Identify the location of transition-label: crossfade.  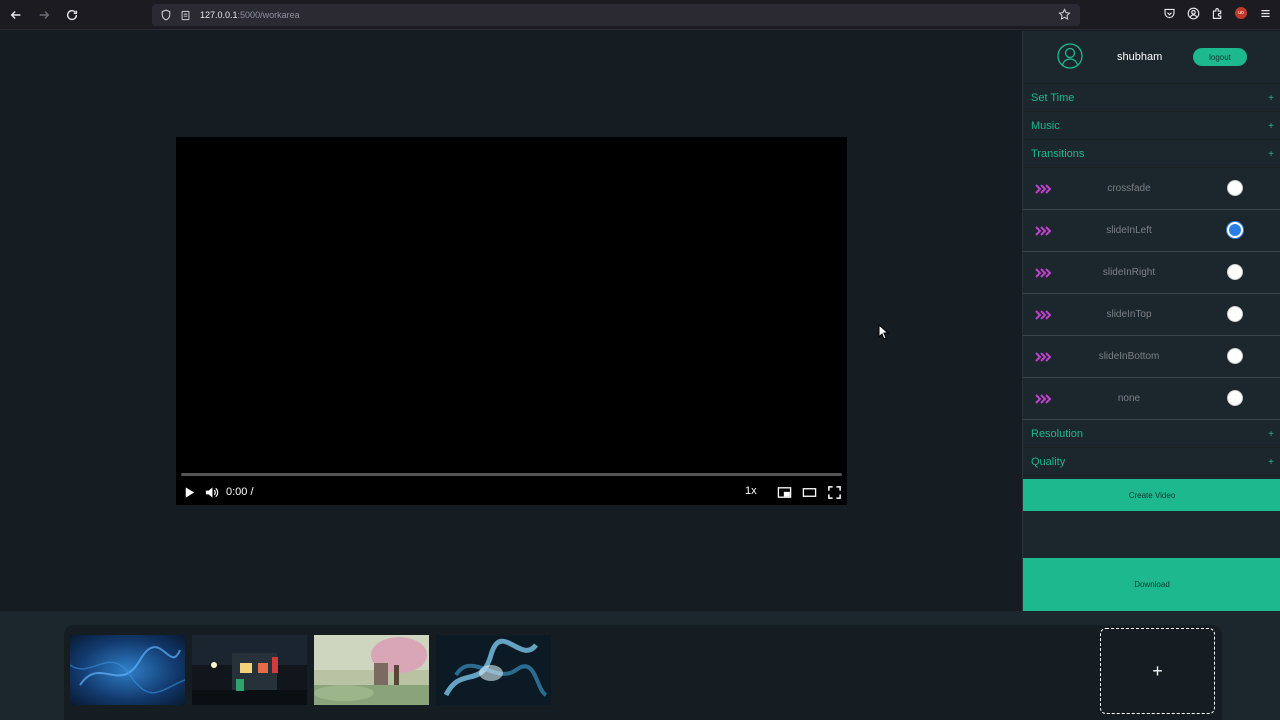
(1129, 188).